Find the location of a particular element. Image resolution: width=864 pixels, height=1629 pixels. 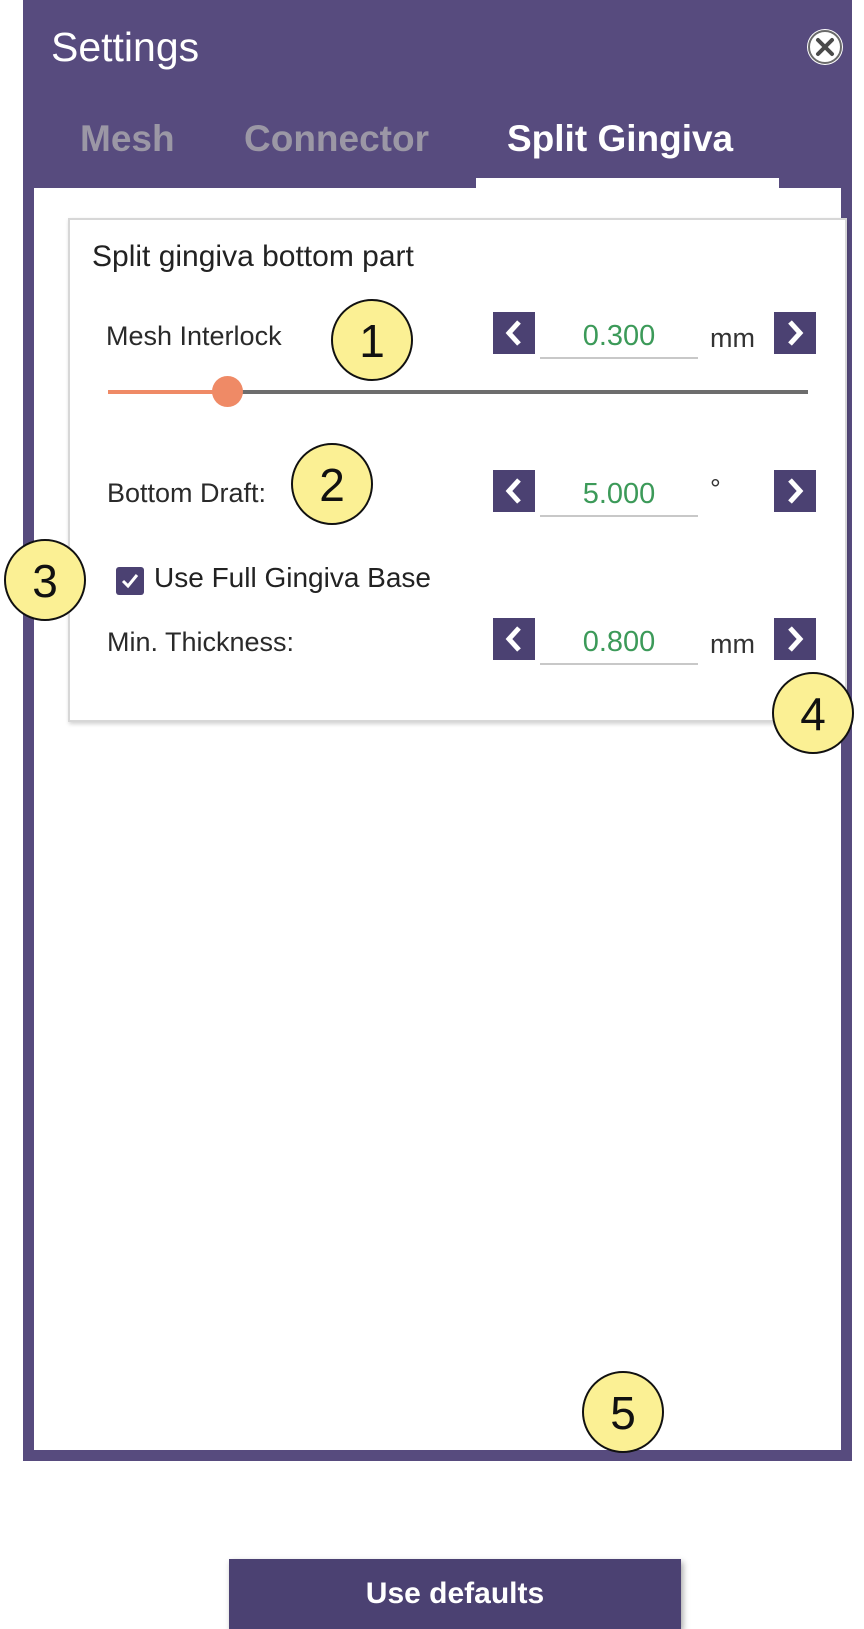

mesh-interlock-increment-button is located at coordinates (795, 333).